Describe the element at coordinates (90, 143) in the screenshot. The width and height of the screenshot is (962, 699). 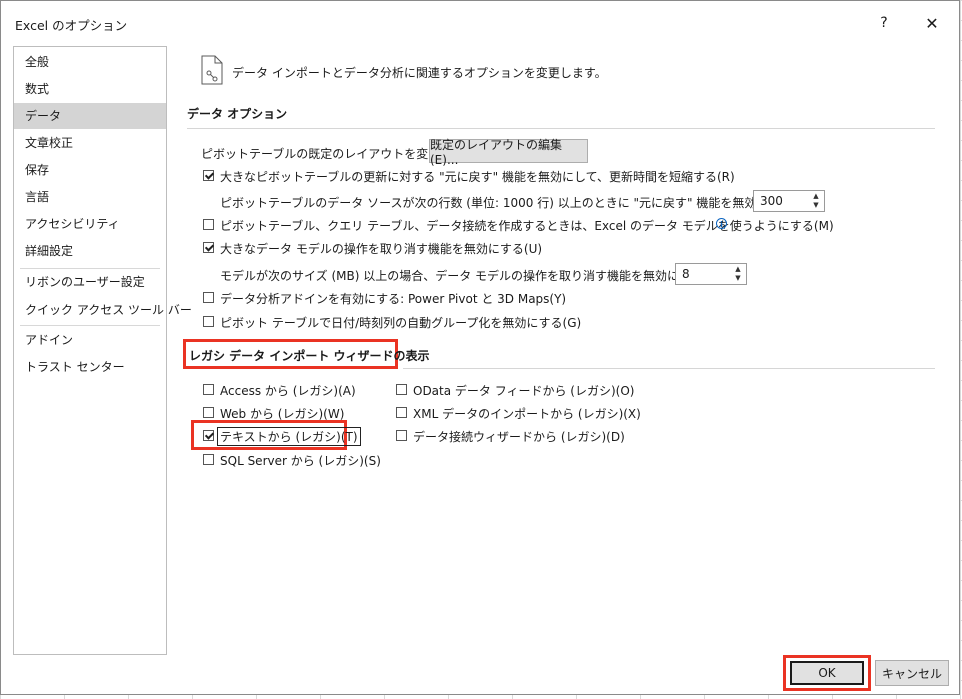
I see `sidebar-item-proofing: 文章校正` at that location.